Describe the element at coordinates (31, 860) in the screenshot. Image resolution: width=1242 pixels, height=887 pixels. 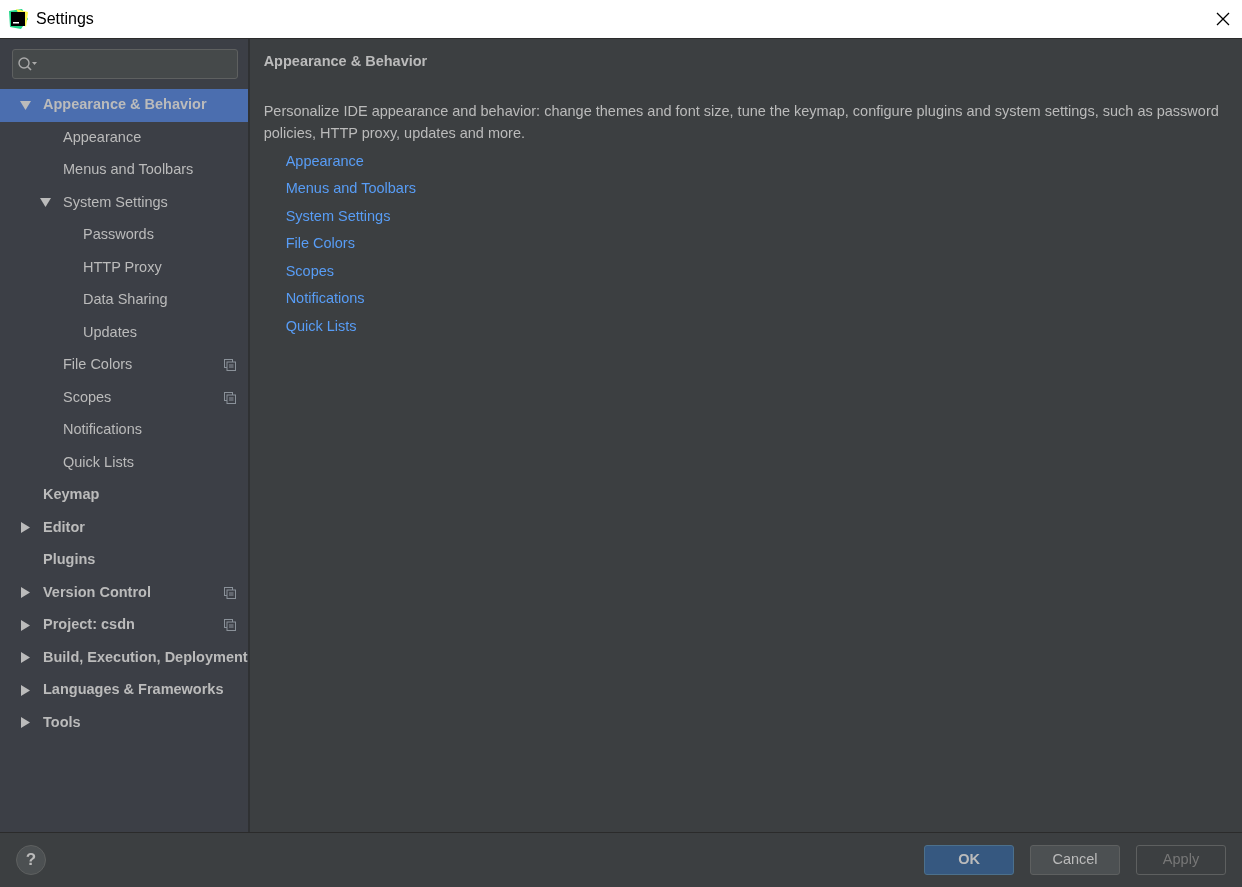
I see `help-button: ?` at that location.